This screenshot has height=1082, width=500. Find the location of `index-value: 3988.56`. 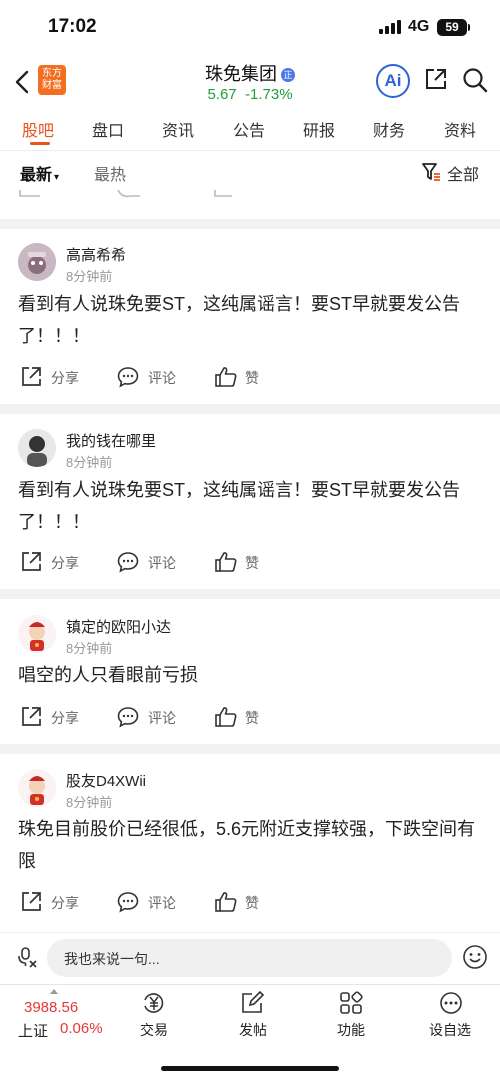

index-value: 3988.56 is located at coordinates (51, 1007).